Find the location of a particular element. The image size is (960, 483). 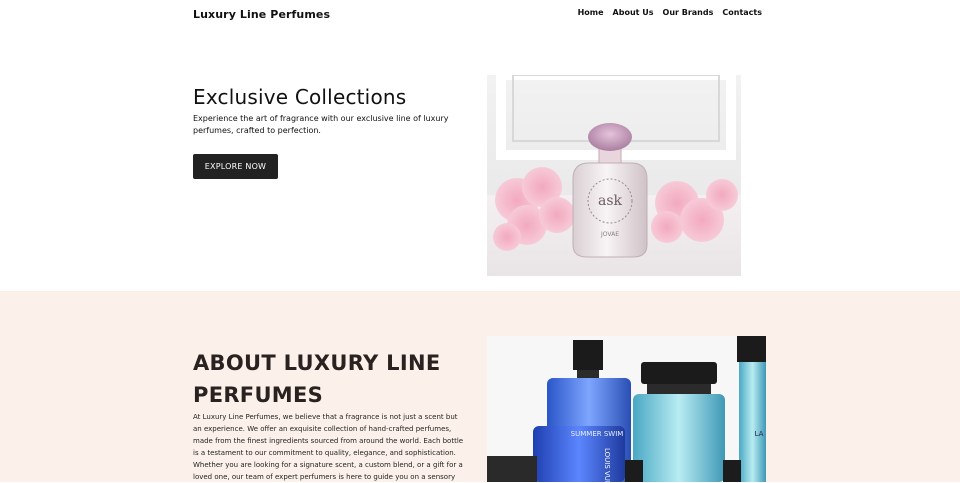

bottle-label-summer-swim: SUMMER SWIM is located at coordinates (597, 434).